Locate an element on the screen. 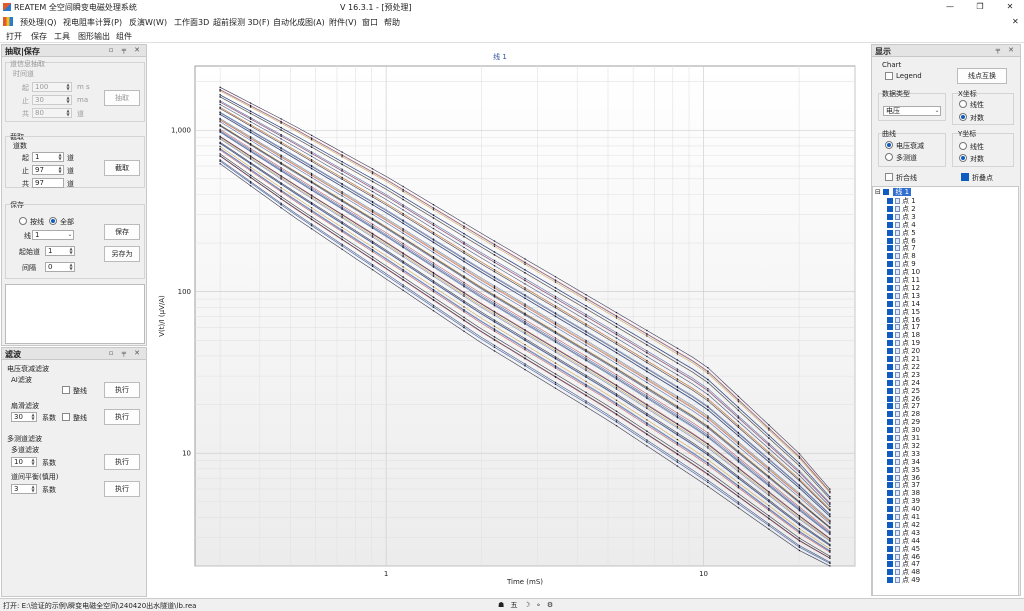 The height and width of the screenshot is (611, 1024). menu-preprocess: 预处理(Q) is located at coordinates (38, 22).